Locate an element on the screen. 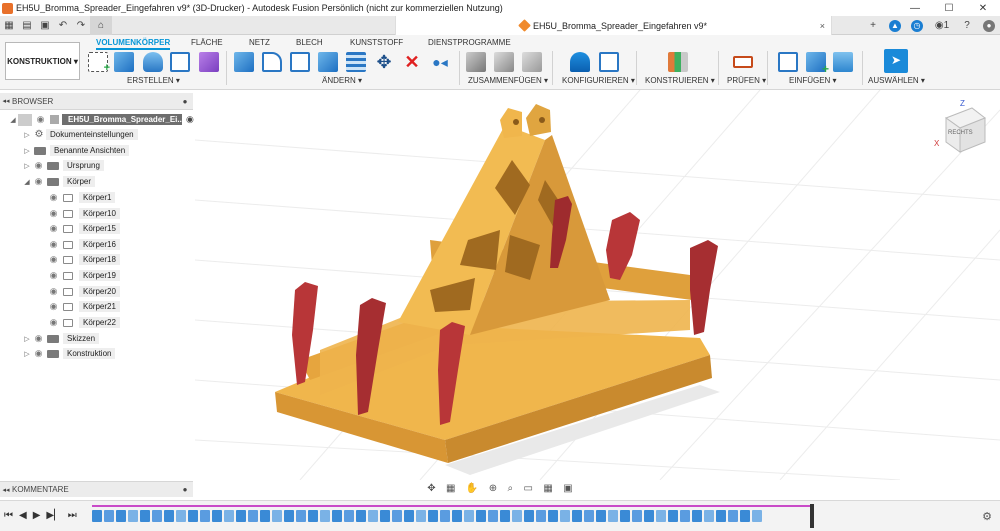 Image resolution: width=1000 pixels, height=531 pixels. job-status-icon: ◷ is located at coordinates (917, 25).